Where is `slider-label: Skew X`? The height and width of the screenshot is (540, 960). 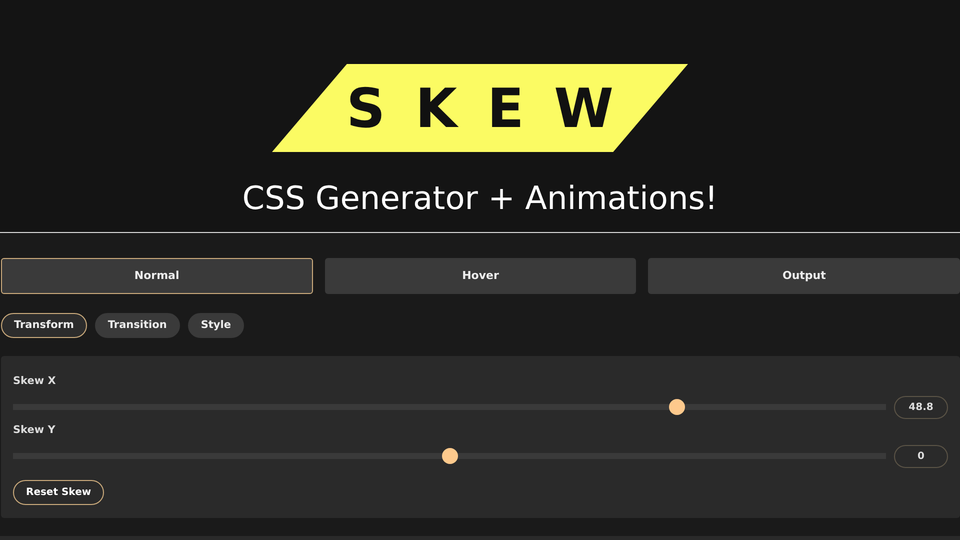 slider-label: Skew X is located at coordinates (35, 381).